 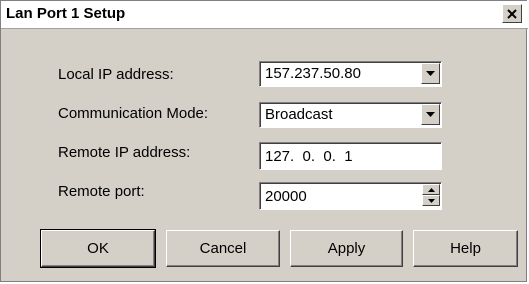 I want to click on remote-port-label: Remote port:, so click(x=101, y=191).